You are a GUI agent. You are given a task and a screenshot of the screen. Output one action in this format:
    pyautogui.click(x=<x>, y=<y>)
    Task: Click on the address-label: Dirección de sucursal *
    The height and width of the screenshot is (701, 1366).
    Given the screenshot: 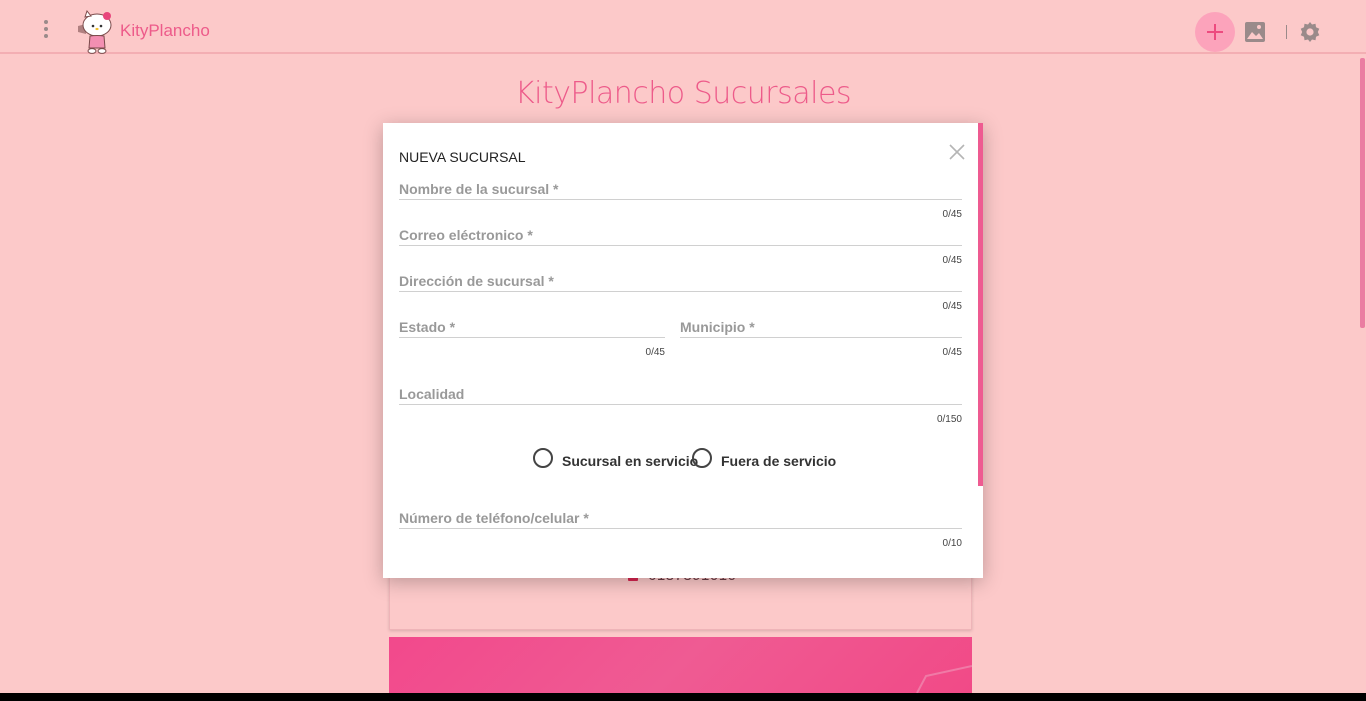 What is the action you would take?
    pyautogui.click(x=476, y=281)
    